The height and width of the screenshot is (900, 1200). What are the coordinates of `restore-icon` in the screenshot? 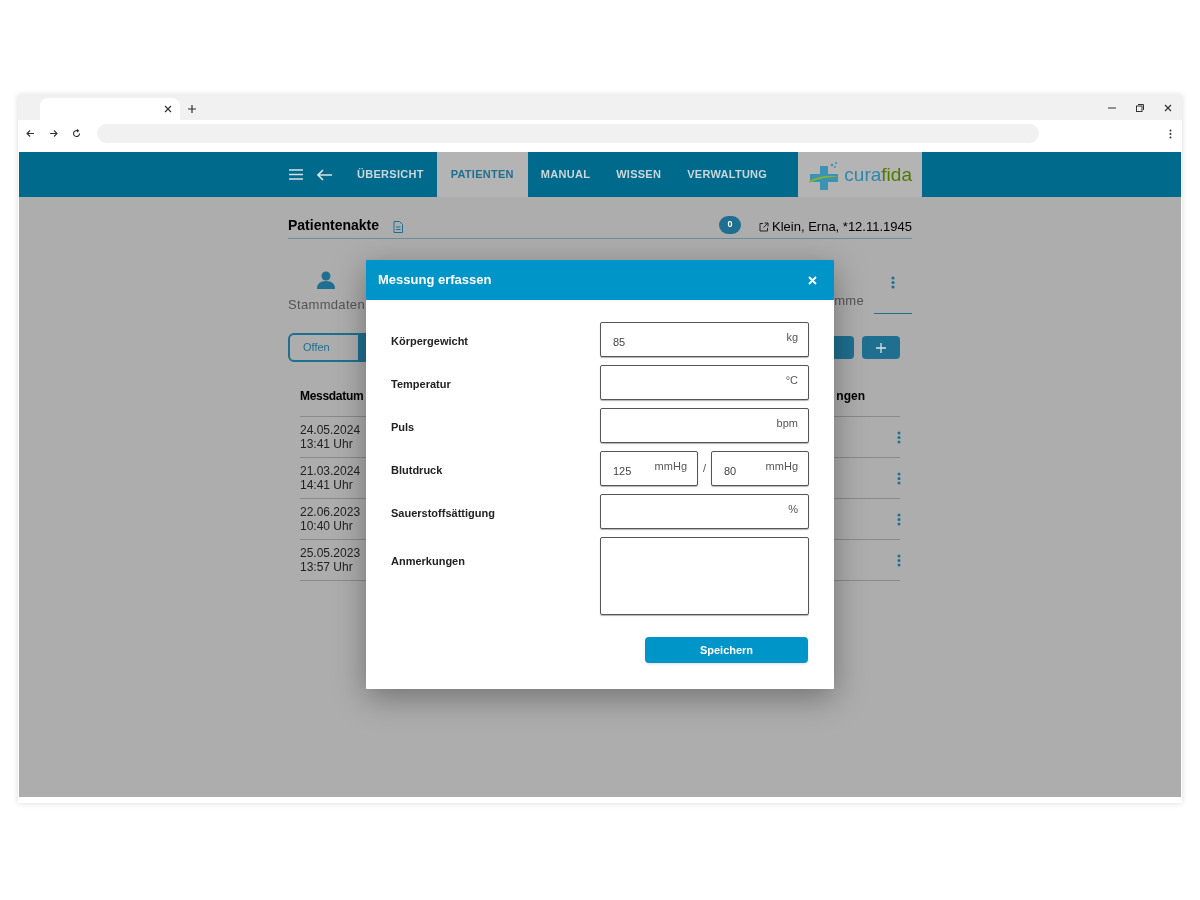 It's located at (1140, 108).